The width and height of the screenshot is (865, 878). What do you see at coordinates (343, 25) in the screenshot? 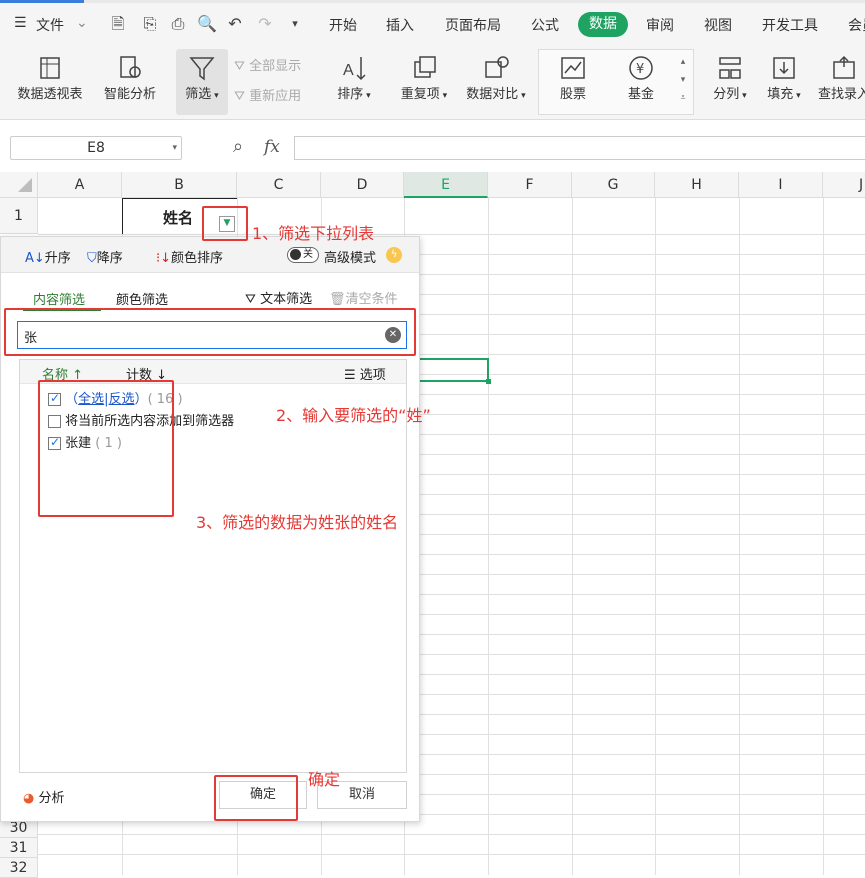
I see `tab-start: 开始` at bounding box center [343, 25].